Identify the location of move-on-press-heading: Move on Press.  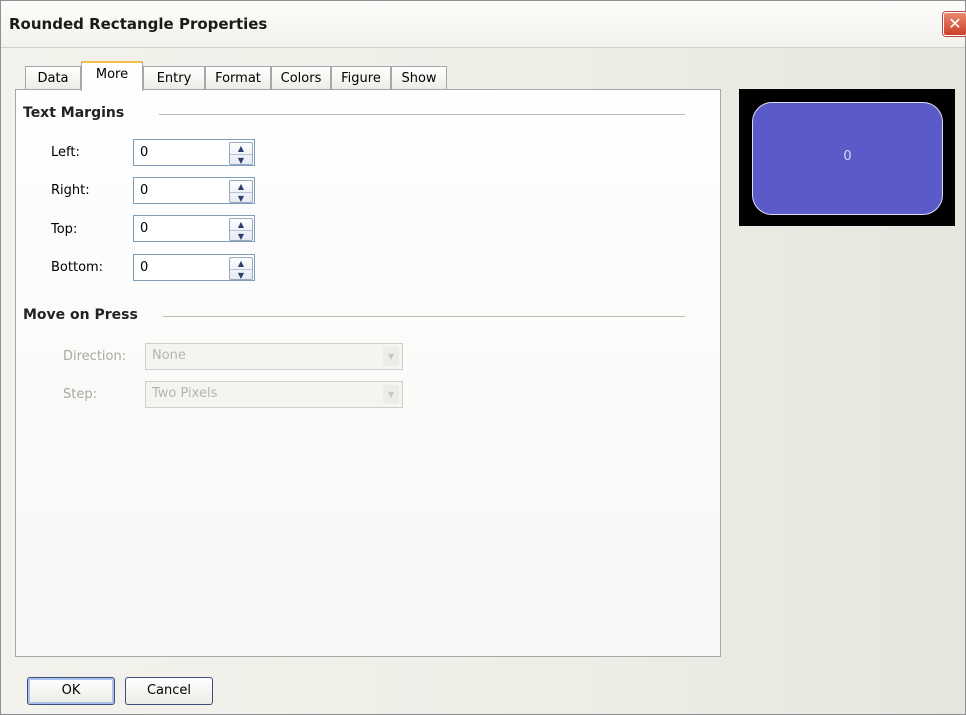
(80, 315).